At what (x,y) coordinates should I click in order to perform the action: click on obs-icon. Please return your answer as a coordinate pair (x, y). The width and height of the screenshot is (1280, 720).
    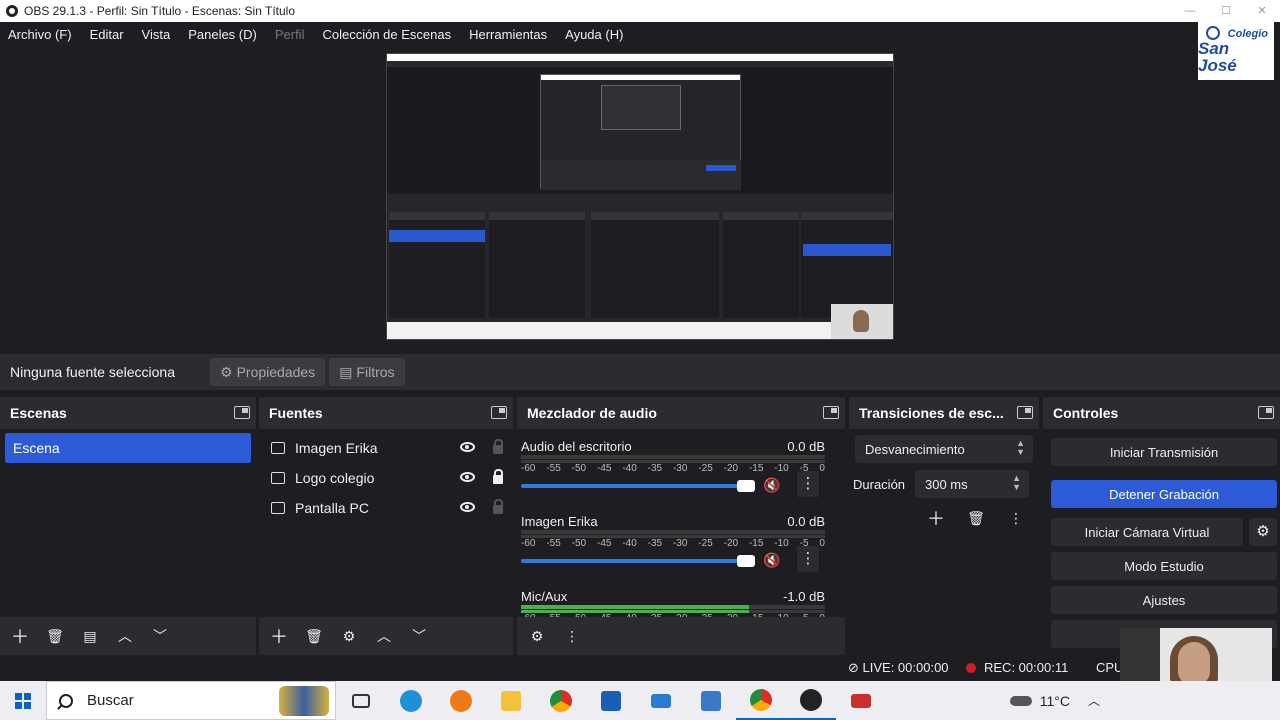
    Looking at the image, I should click on (811, 700).